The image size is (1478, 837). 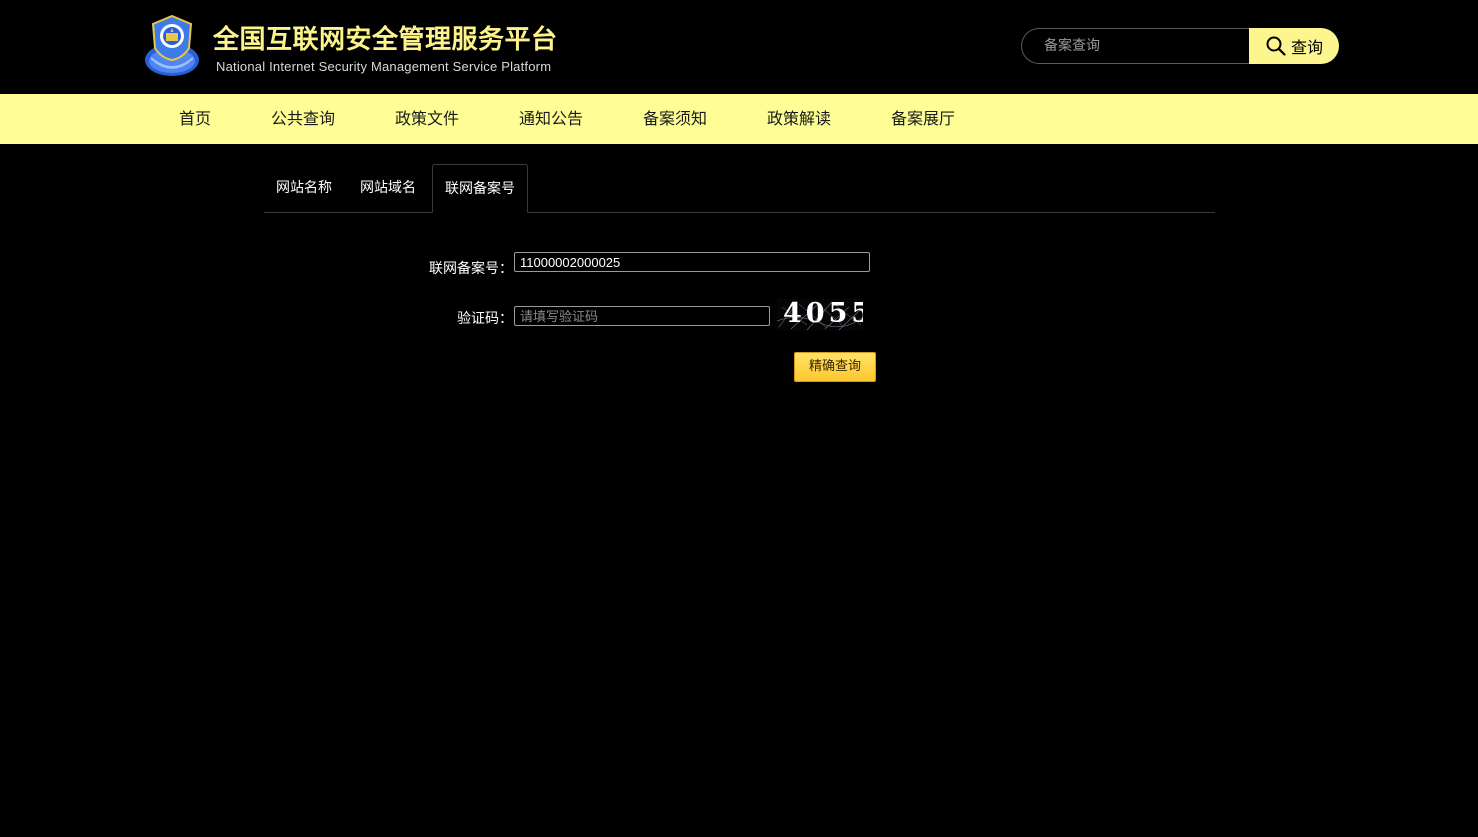 I want to click on header-search: 查询, so click(x=1180, y=46).